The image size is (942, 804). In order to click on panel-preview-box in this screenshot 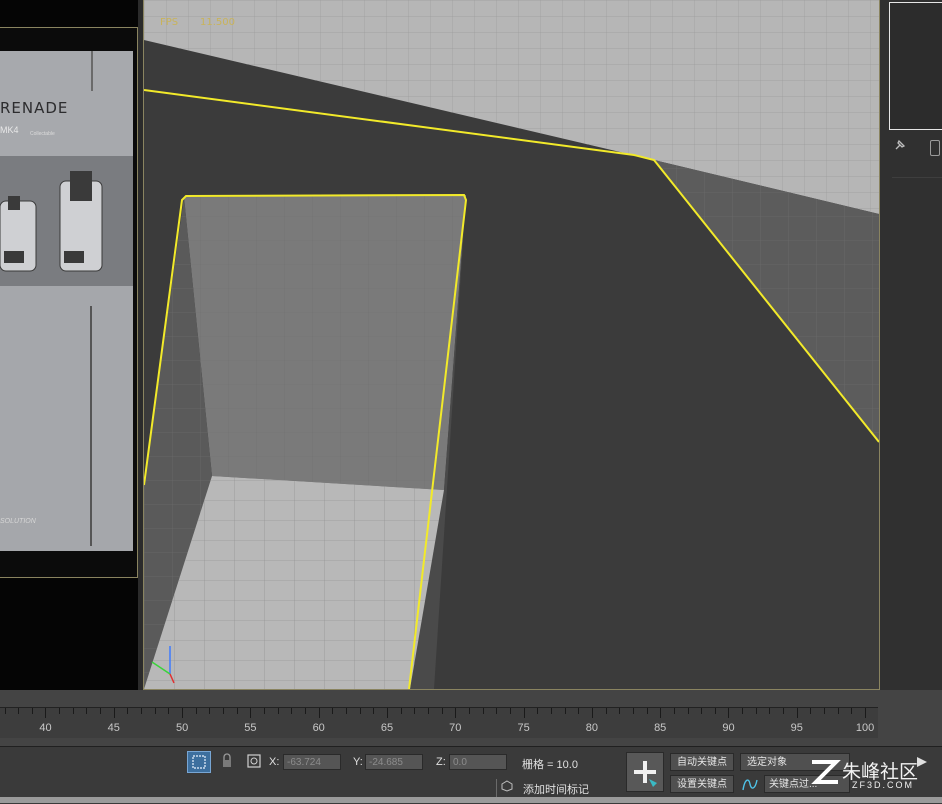, I will do `click(915, 66)`.